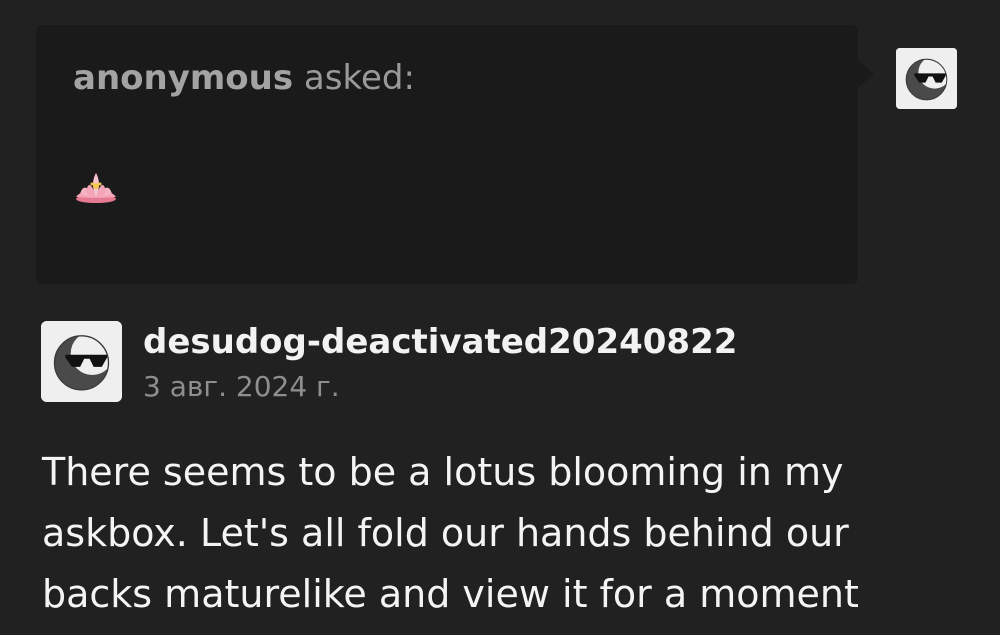  I want to click on author-username: desudog-deactivated20240822, so click(440, 342).